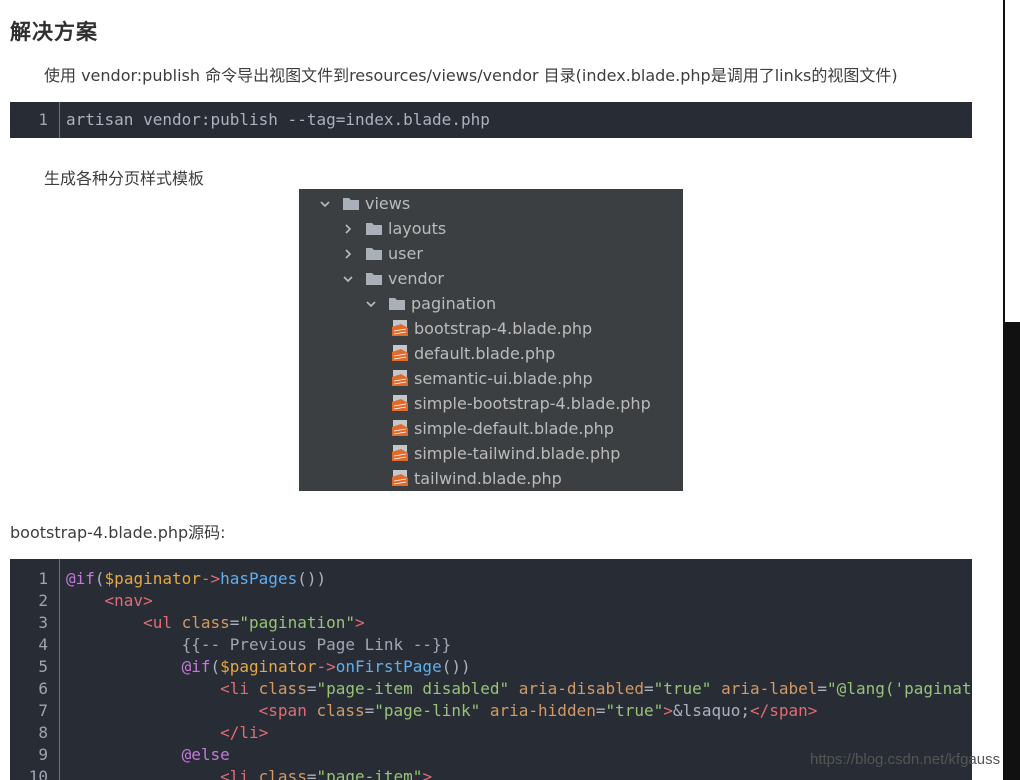 The width and height of the screenshot is (1020, 780). What do you see at coordinates (491, 623) in the screenshot?
I see `code-line: 3 <ul class="pagination">` at bounding box center [491, 623].